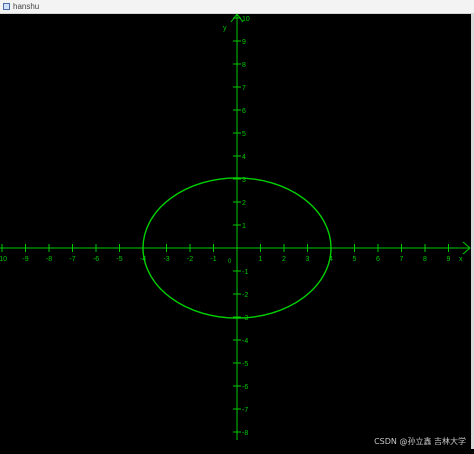 Image resolution: width=474 pixels, height=454 pixels. Describe the element at coordinates (245, 433) in the screenshot. I see `y-tick-label: -8` at that location.